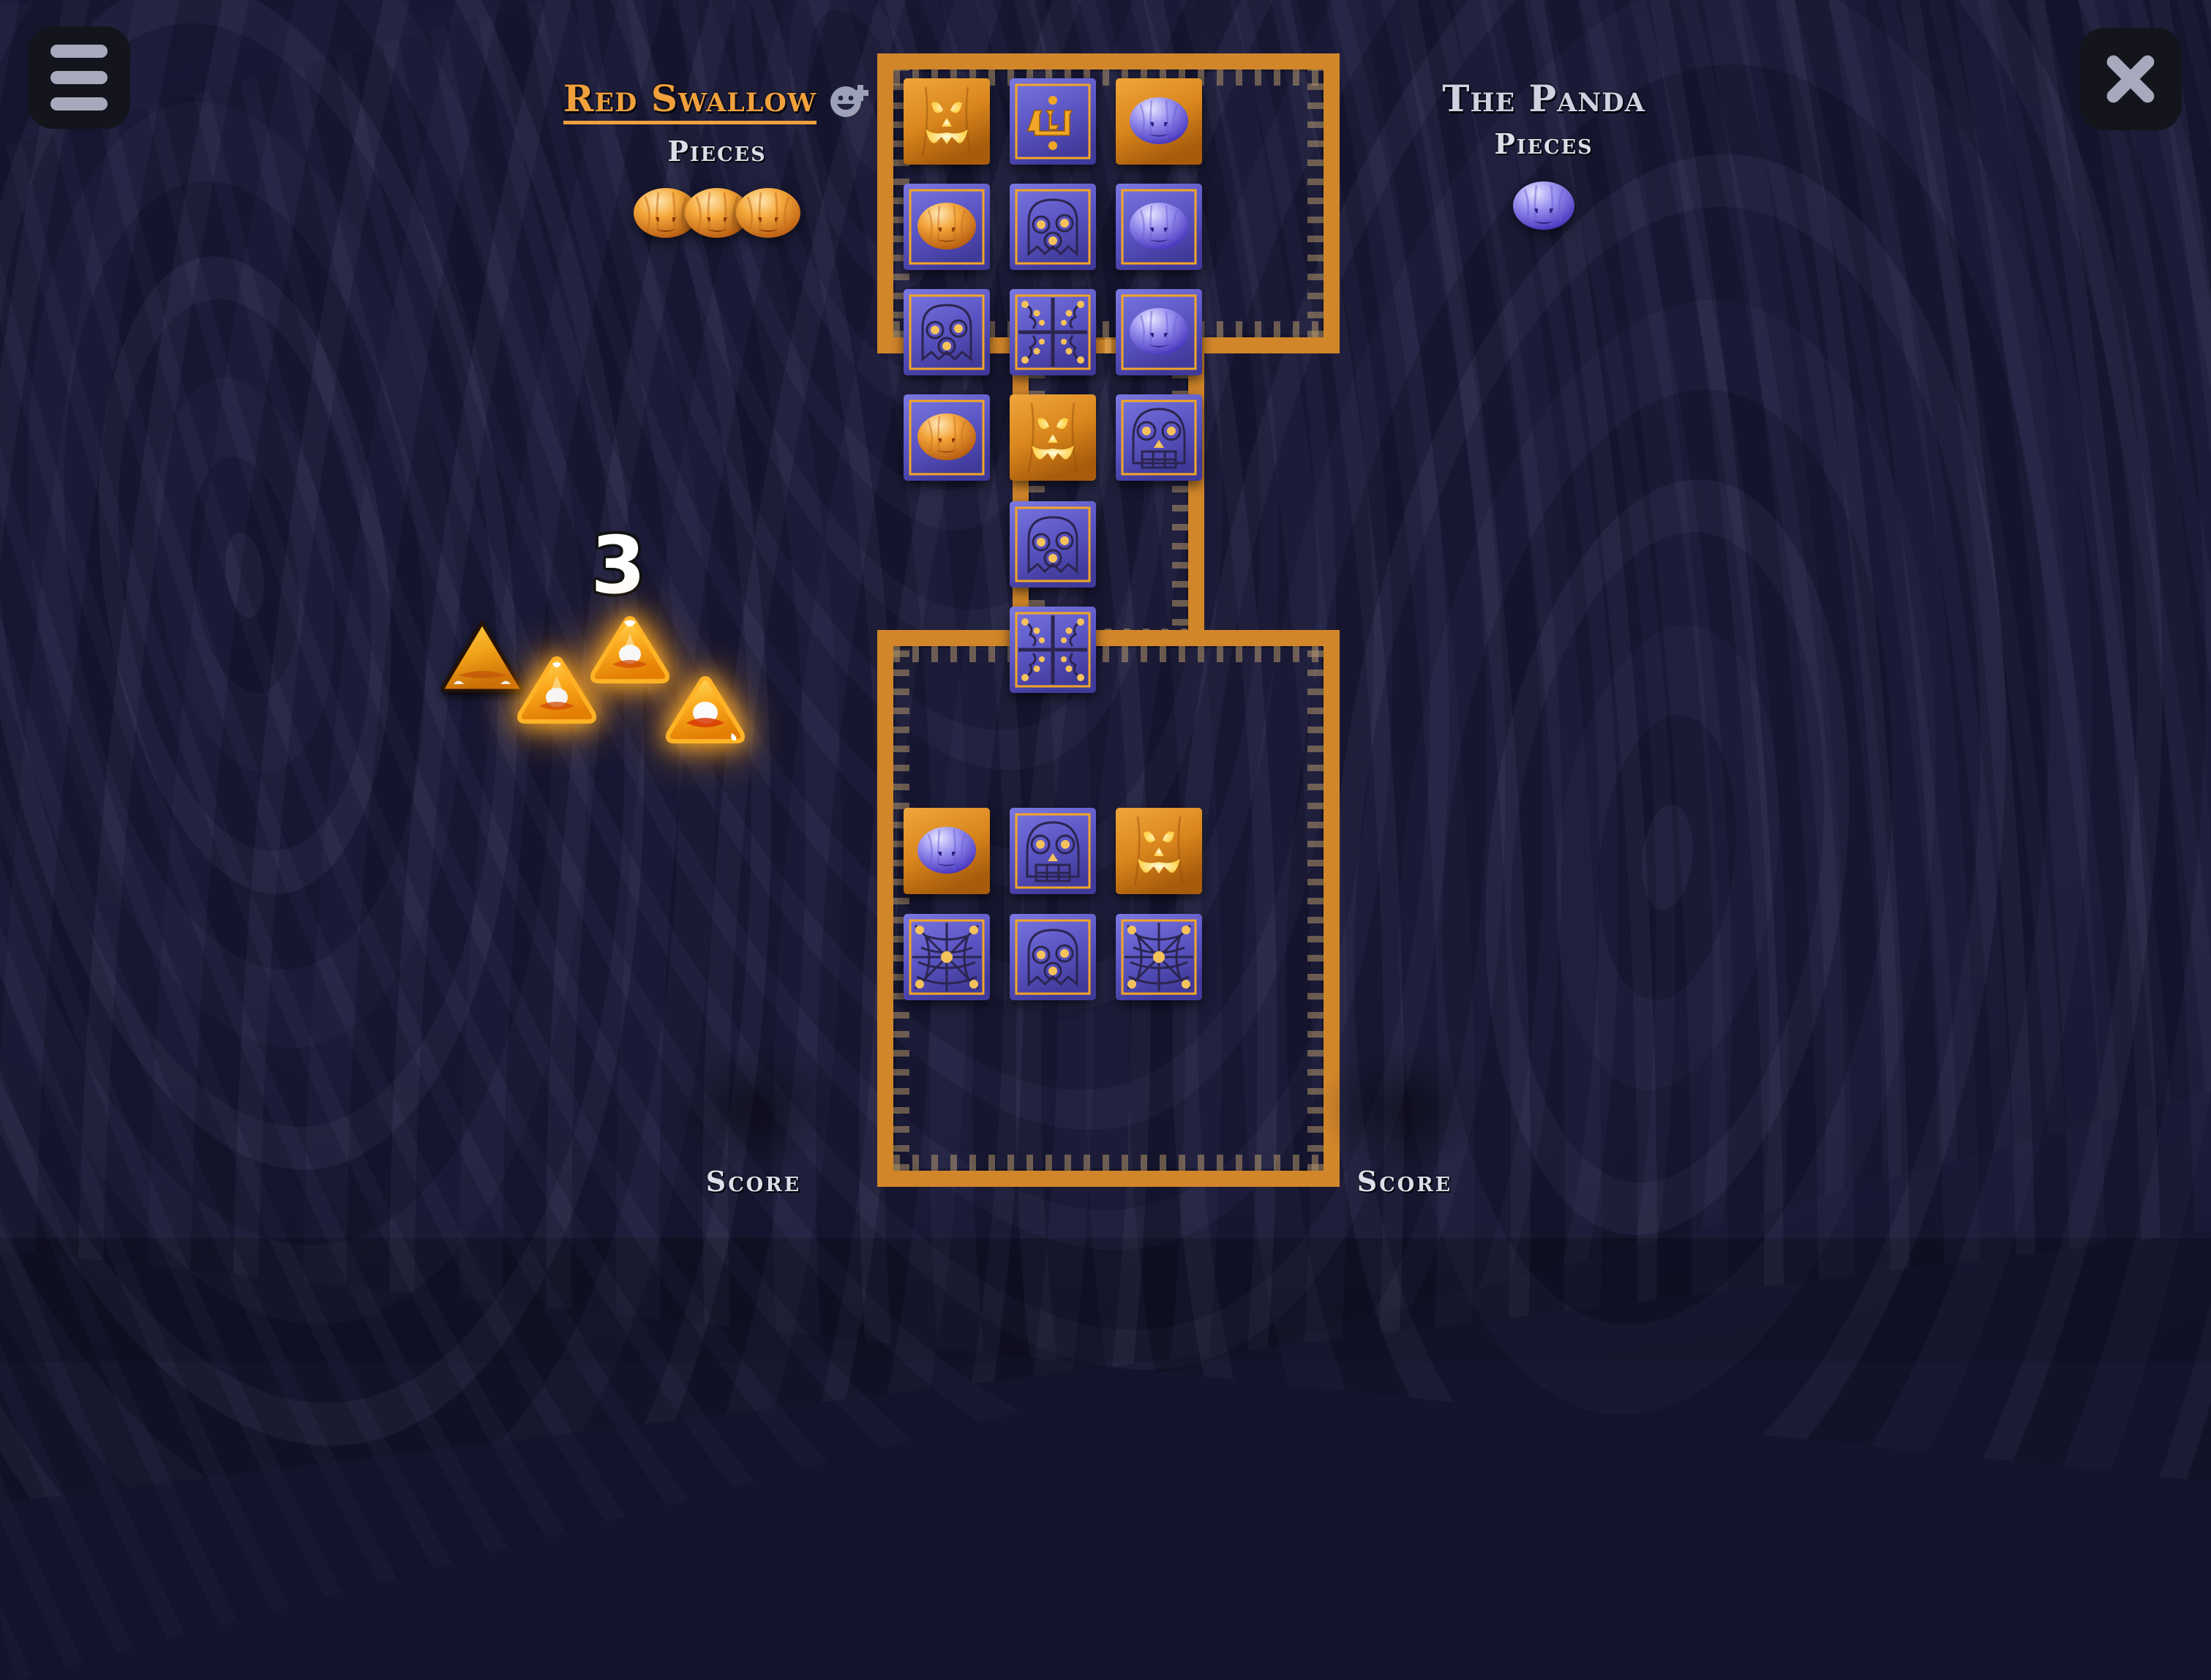 This screenshot has width=2211, height=1680. Describe the element at coordinates (1053, 227) in the screenshot. I see `board-tile-r1c1` at that location.